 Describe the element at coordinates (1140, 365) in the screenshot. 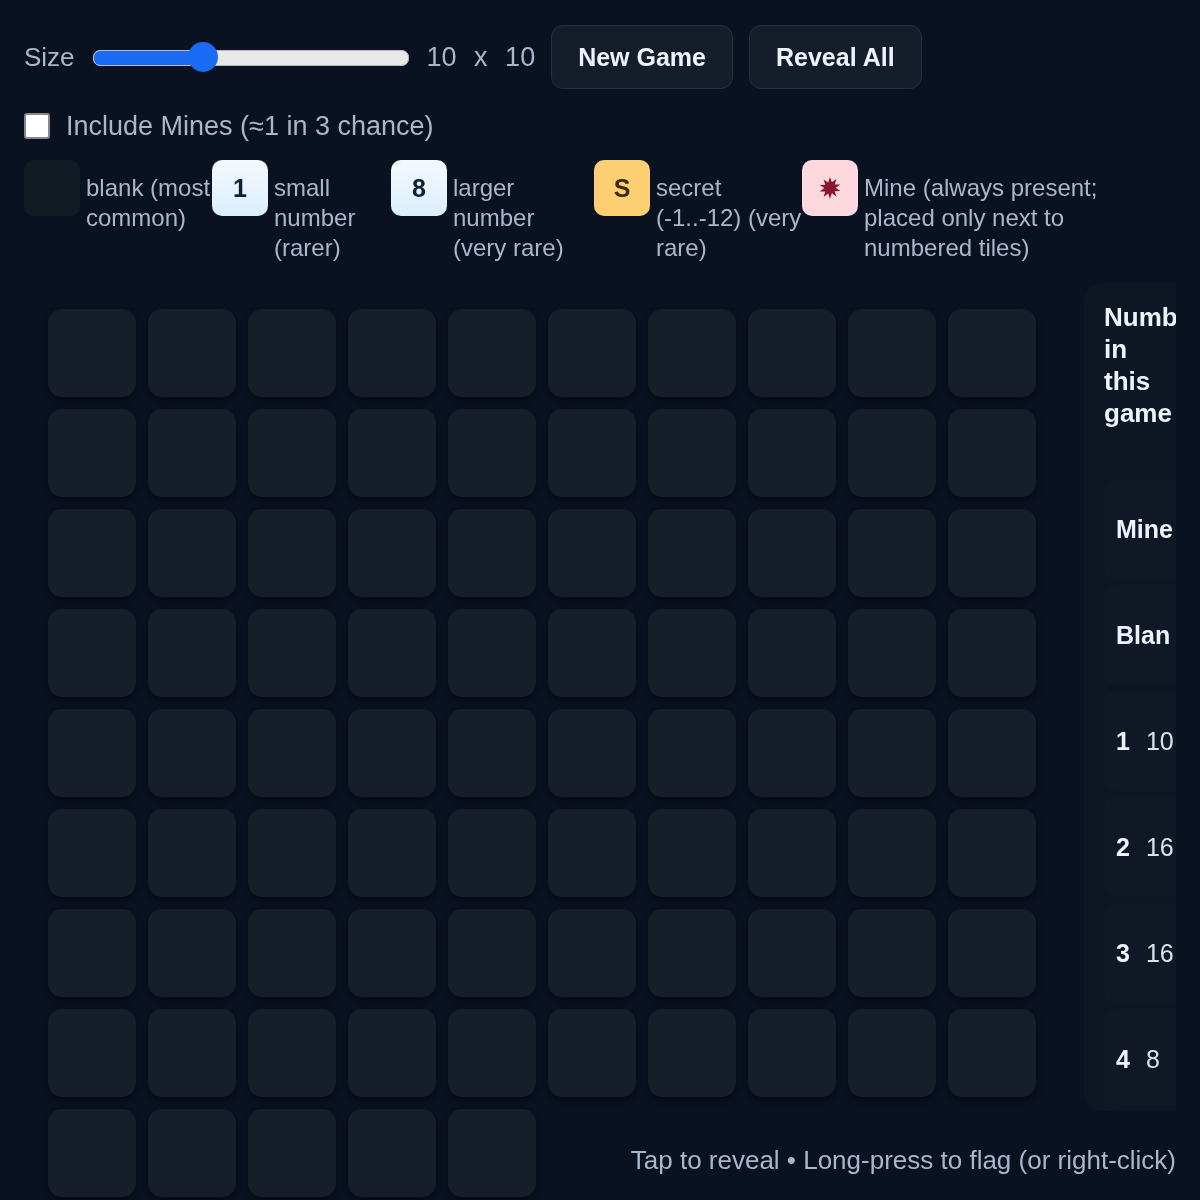

I see `stats-heading: Numb in this game` at that location.